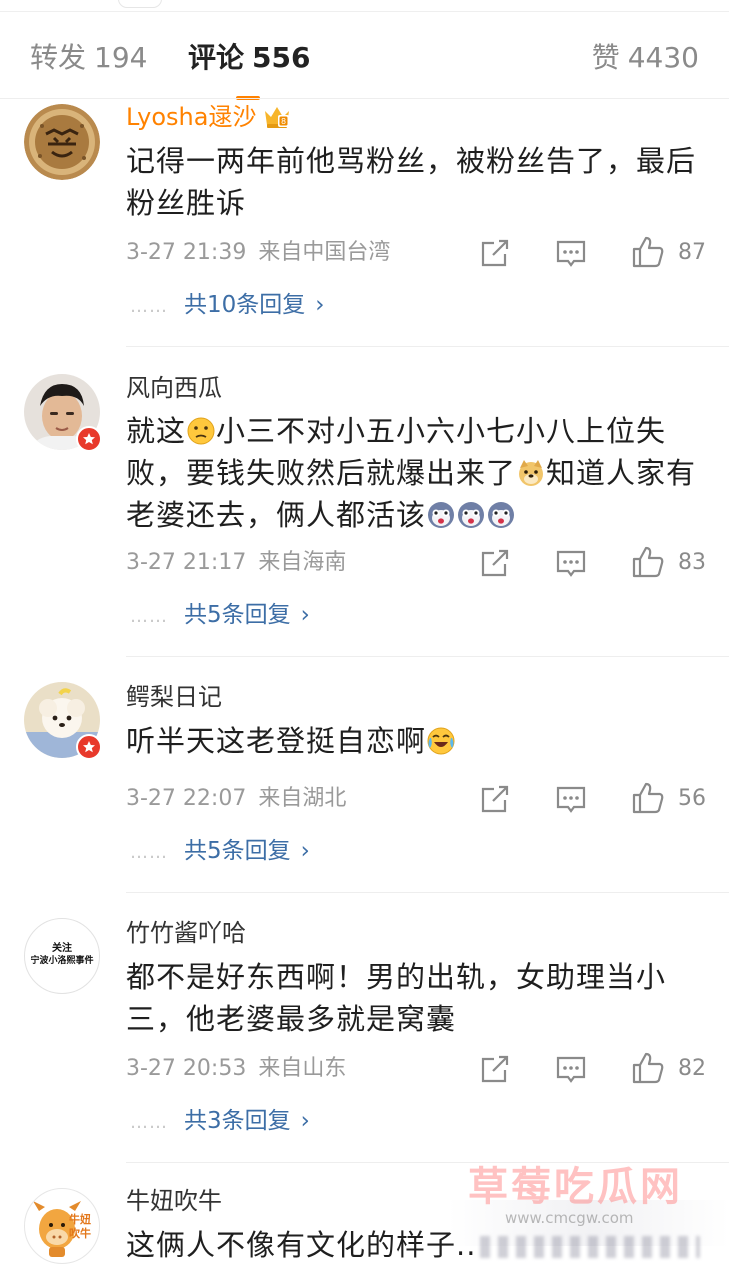 This screenshot has height=1280, width=729. What do you see at coordinates (605, 57) in the screenshot?
I see `tab-likes-label: 赞` at bounding box center [605, 57].